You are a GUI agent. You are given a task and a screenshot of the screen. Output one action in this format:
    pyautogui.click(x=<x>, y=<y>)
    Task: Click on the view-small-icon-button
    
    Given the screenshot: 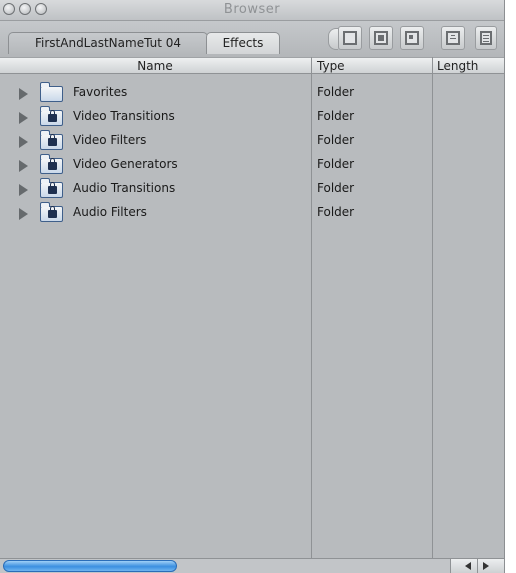 What is the action you would take?
    pyautogui.click(x=412, y=38)
    